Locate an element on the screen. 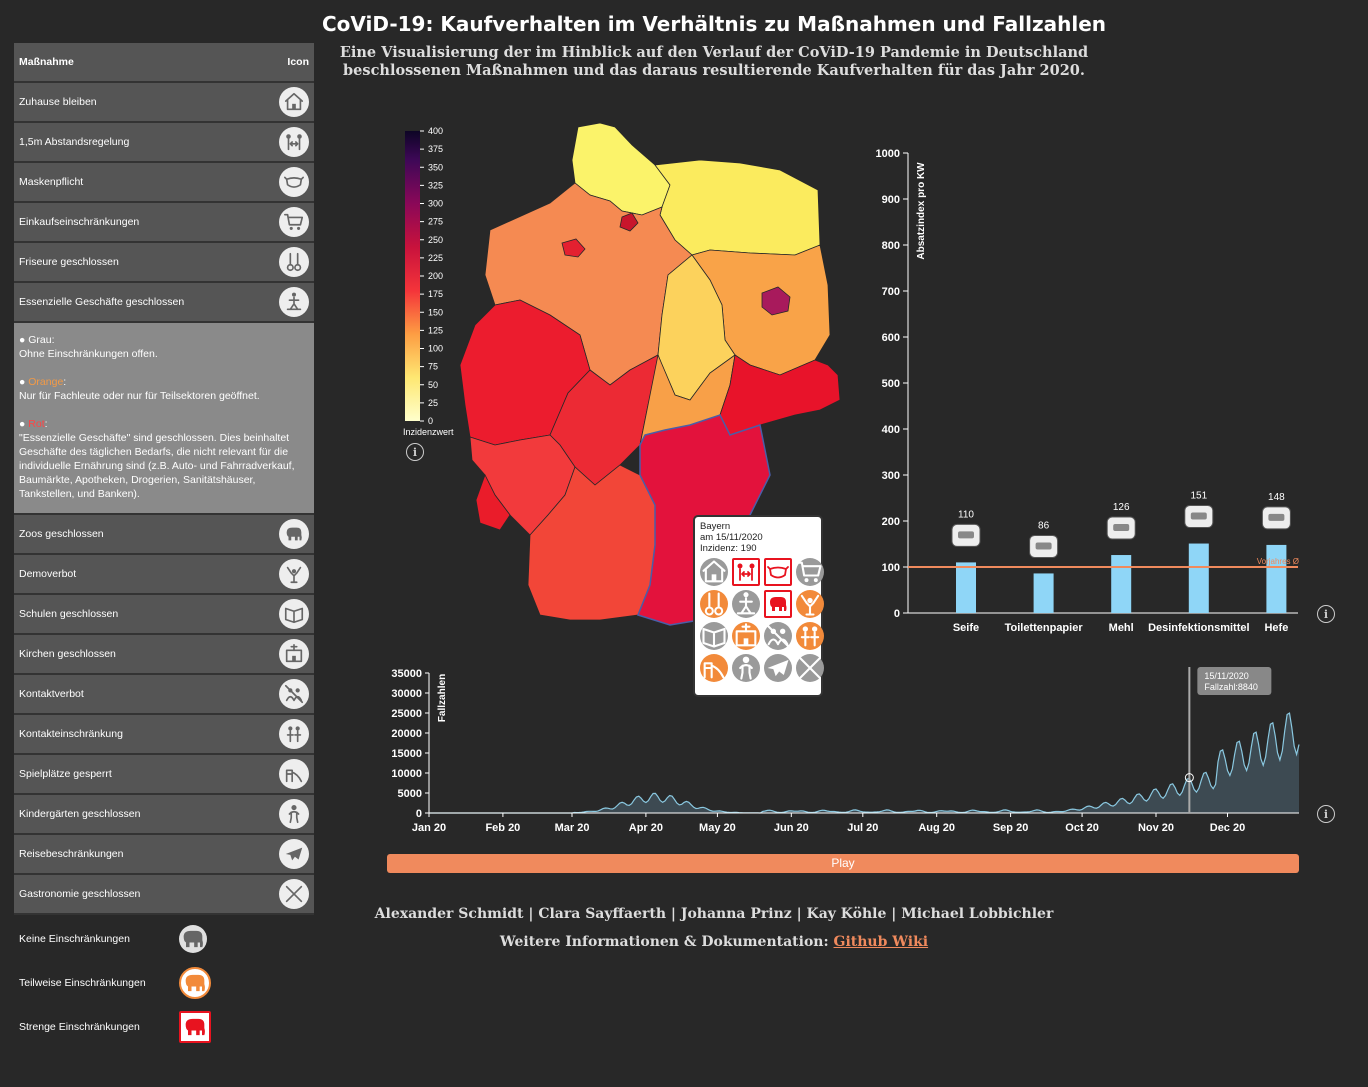  x-tick-label: Oct 20 is located at coordinates (1082, 828).